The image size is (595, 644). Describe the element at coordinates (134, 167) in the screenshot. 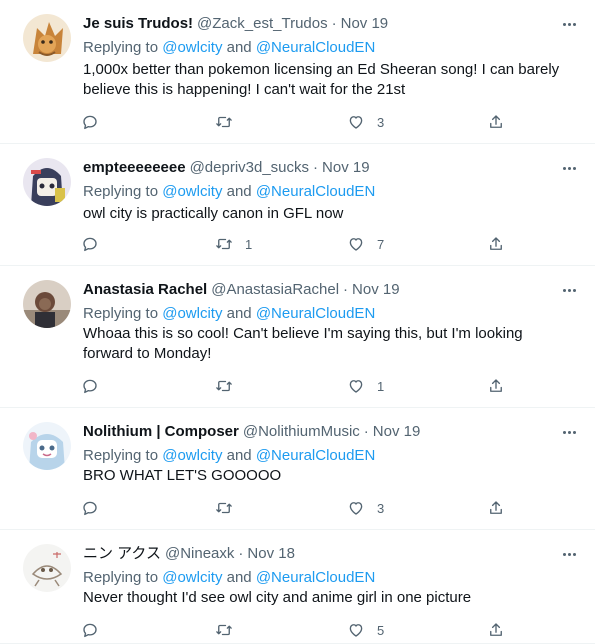

I see `display-name: empteeeeeeee` at that location.